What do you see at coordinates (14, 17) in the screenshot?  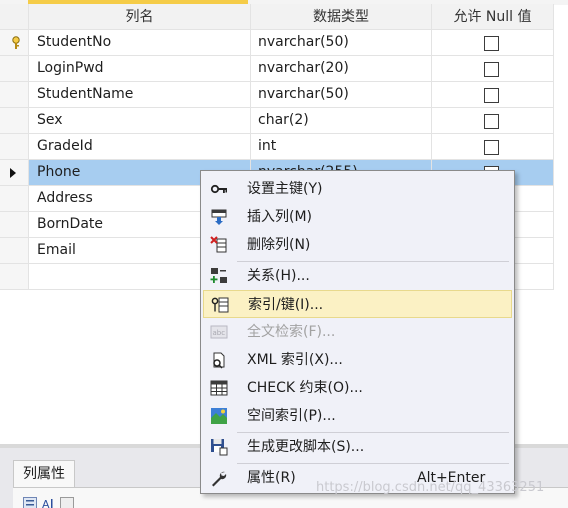 I see `row-selector-header` at bounding box center [14, 17].